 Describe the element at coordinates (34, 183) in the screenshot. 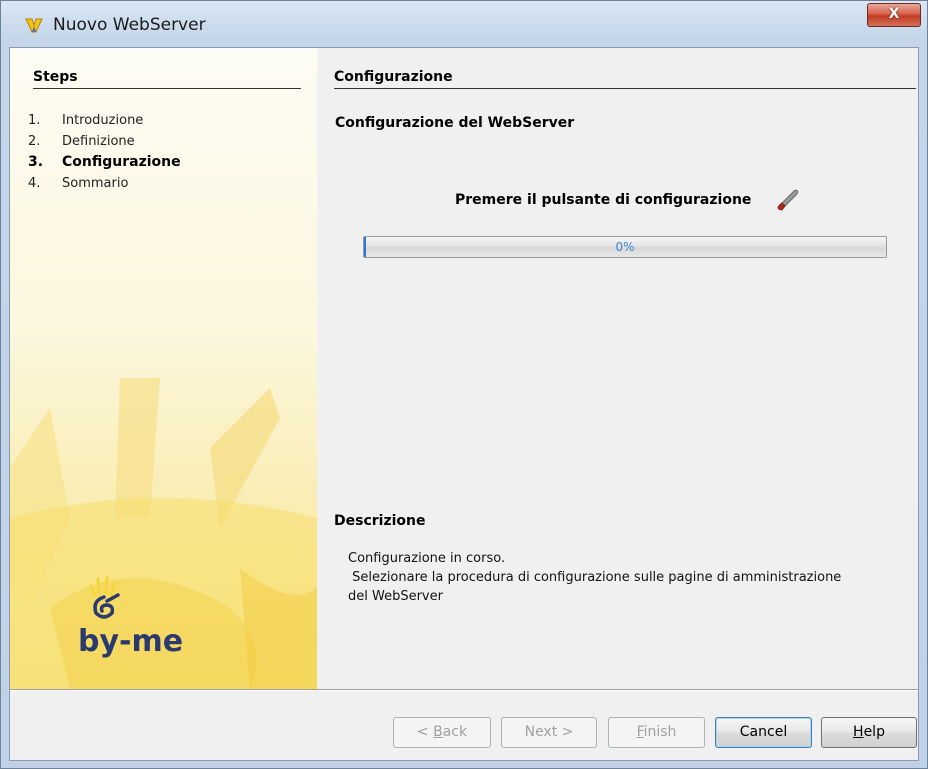

I see `step-number: 4.` at that location.